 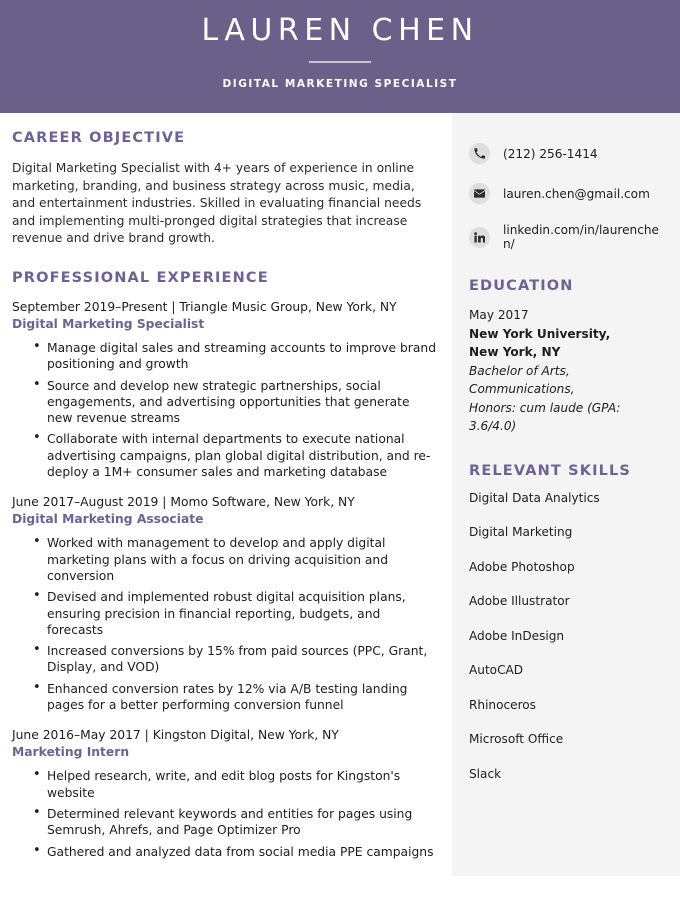 I want to click on experience-role: Digital Marketing Associate, so click(x=108, y=519).